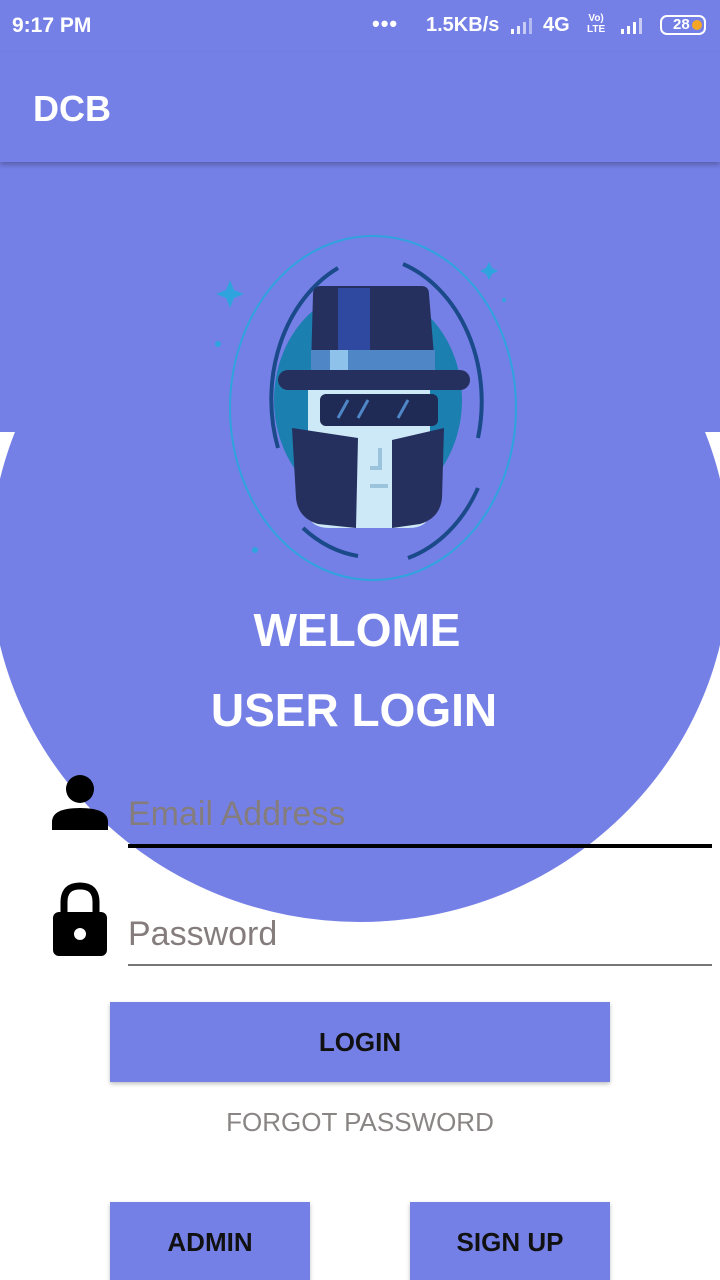 Image resolution: width=720 pixels, height=1280 pixels. Describe the element at coordinates (52, 25) in the screenshot. I see `status-time: 9:17 PM` at that location.